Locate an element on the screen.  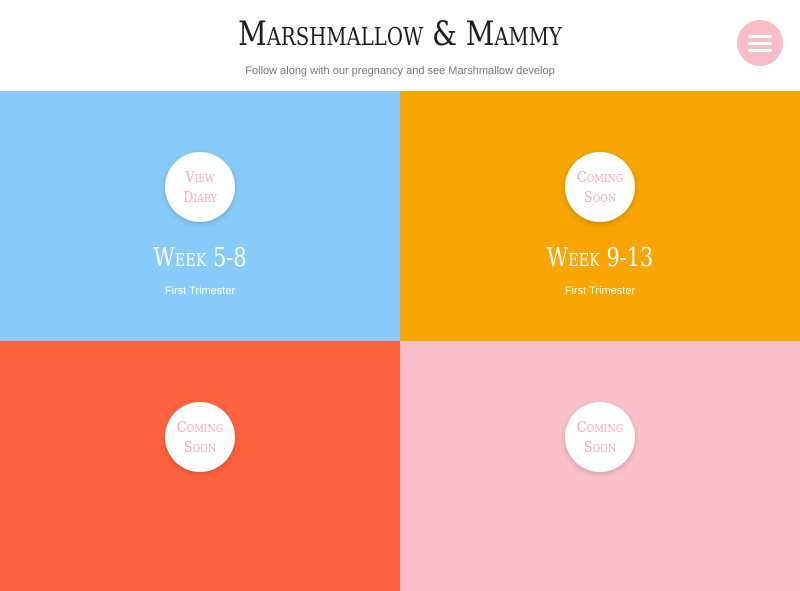
week-title: Week 9-13 is located at coordinates (600, 258).